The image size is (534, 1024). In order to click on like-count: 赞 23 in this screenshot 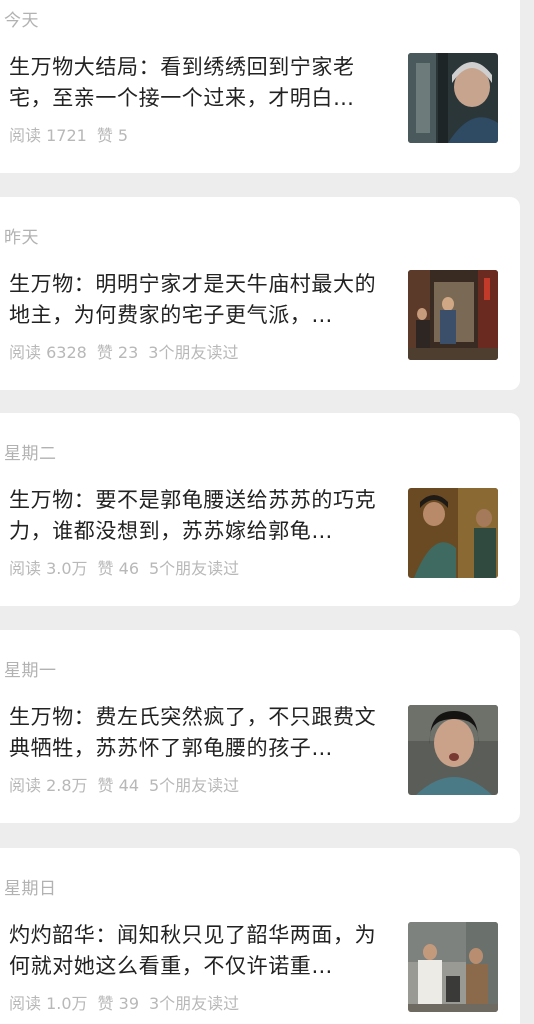, I will do `click(117, 352)`.